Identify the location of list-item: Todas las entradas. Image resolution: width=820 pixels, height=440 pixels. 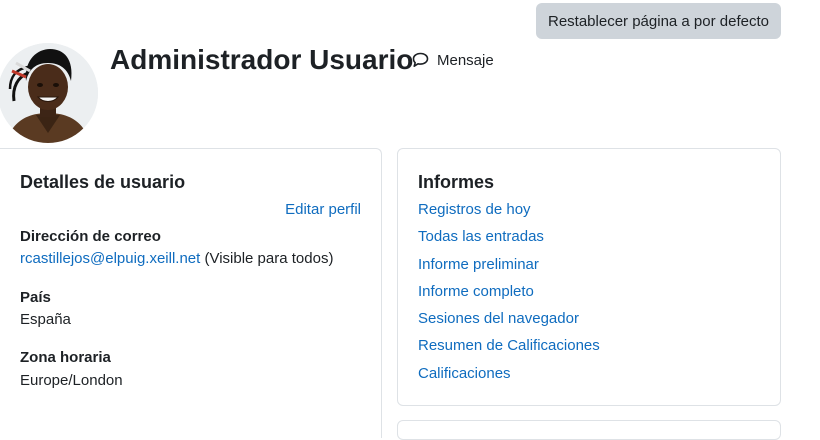
(509, 239).